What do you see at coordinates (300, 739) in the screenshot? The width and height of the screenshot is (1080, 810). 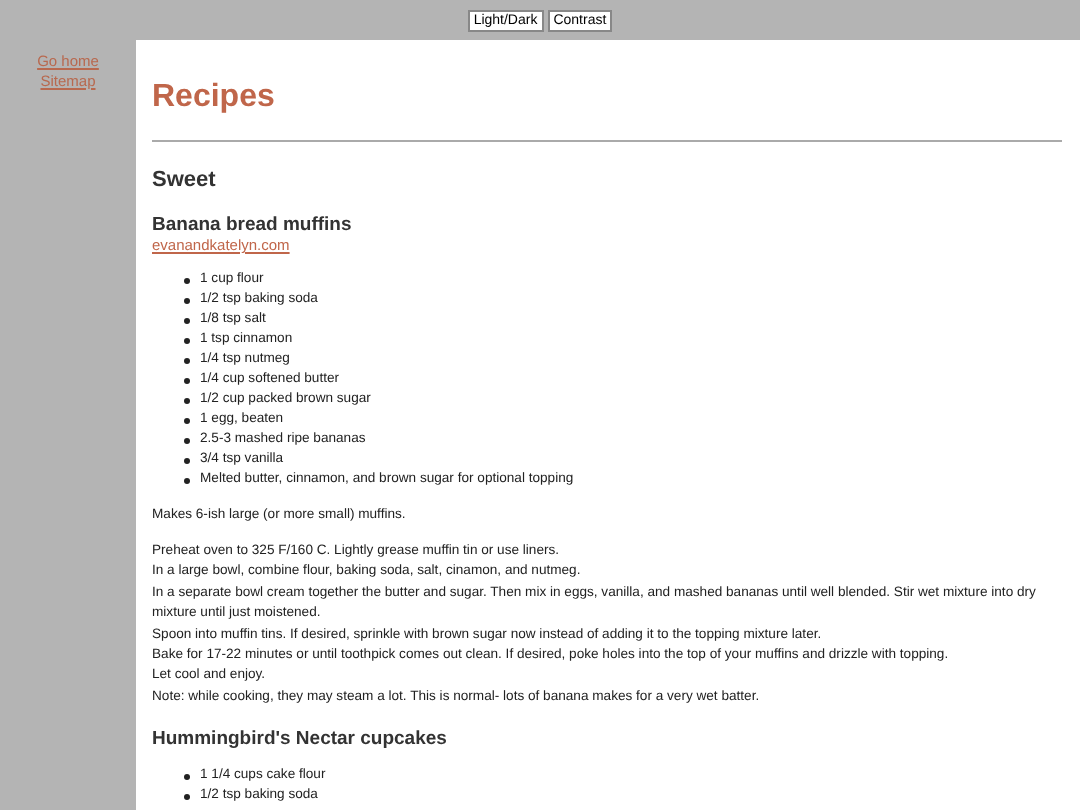 I see `recipe-title: Hummingbird's Nectar cupcakes` at bounding box center [300, 739].